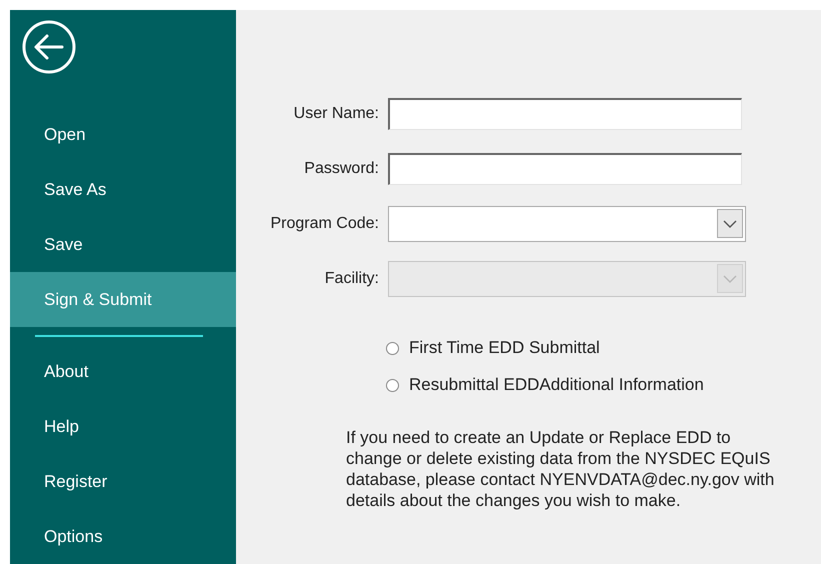 The height and width of the screenshot is (564, 821). I want to click on field-label: User Name:, so click(336, 113).